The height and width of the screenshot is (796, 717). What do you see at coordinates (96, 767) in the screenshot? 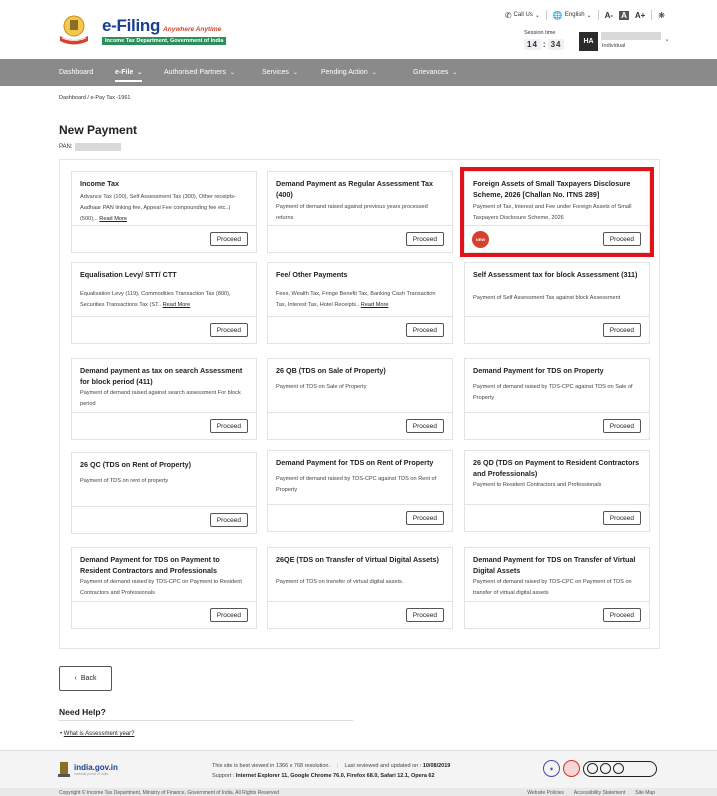
I see `india-gov-title: india.gov.in` at bounding box center [96, 767].